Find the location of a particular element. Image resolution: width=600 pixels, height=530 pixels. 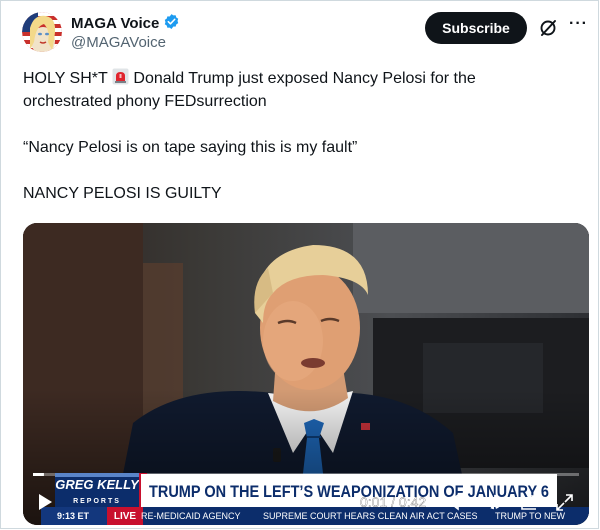

tweet-closing: NANCY PELOSI IS GUILTY is located at coordinates (122, 193).